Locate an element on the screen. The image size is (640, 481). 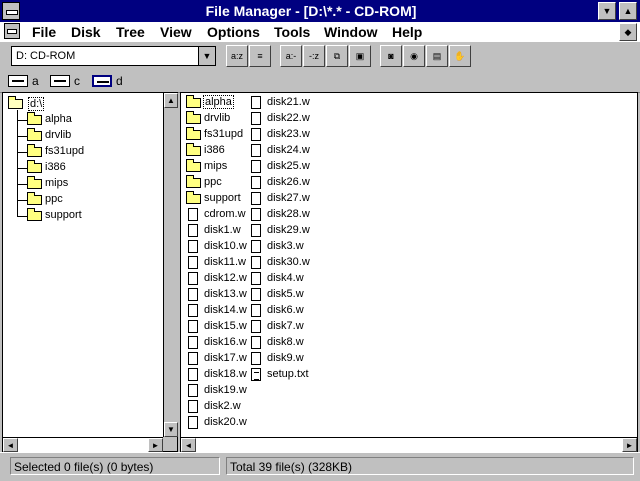
file-item: disk9.w is located at coordinates (280, 359).